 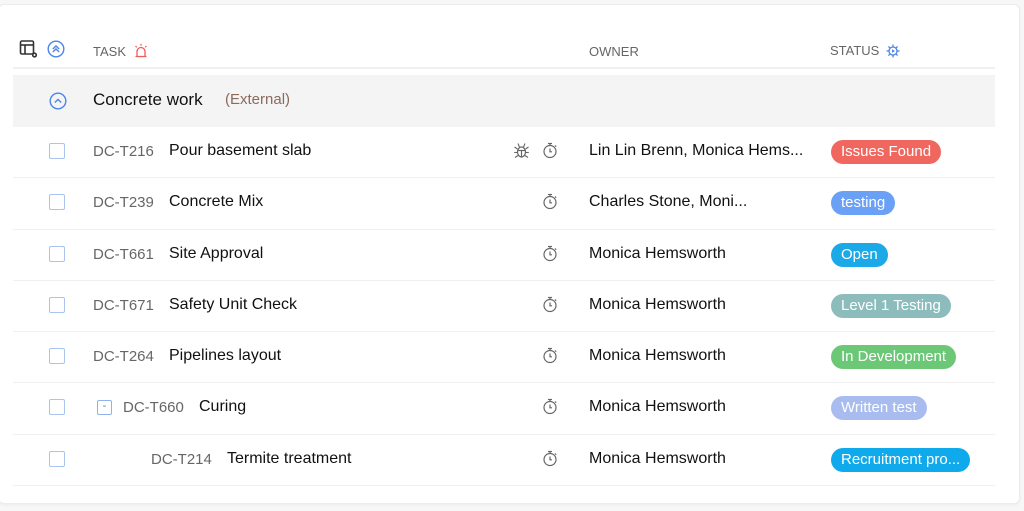 I want to click on column-header-task: TASK, so click(x=121, y=51).